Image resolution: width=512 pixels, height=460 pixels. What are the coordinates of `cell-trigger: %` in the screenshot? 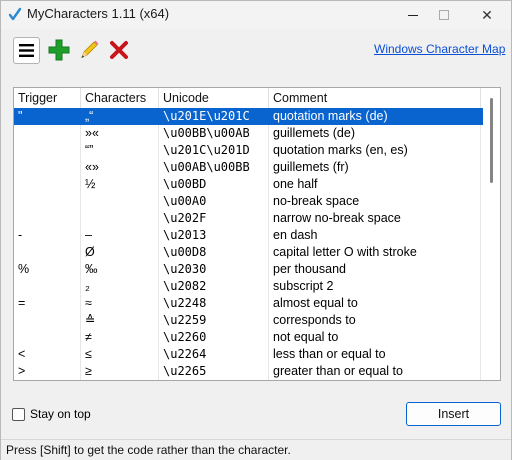 It's located at (47, 269).